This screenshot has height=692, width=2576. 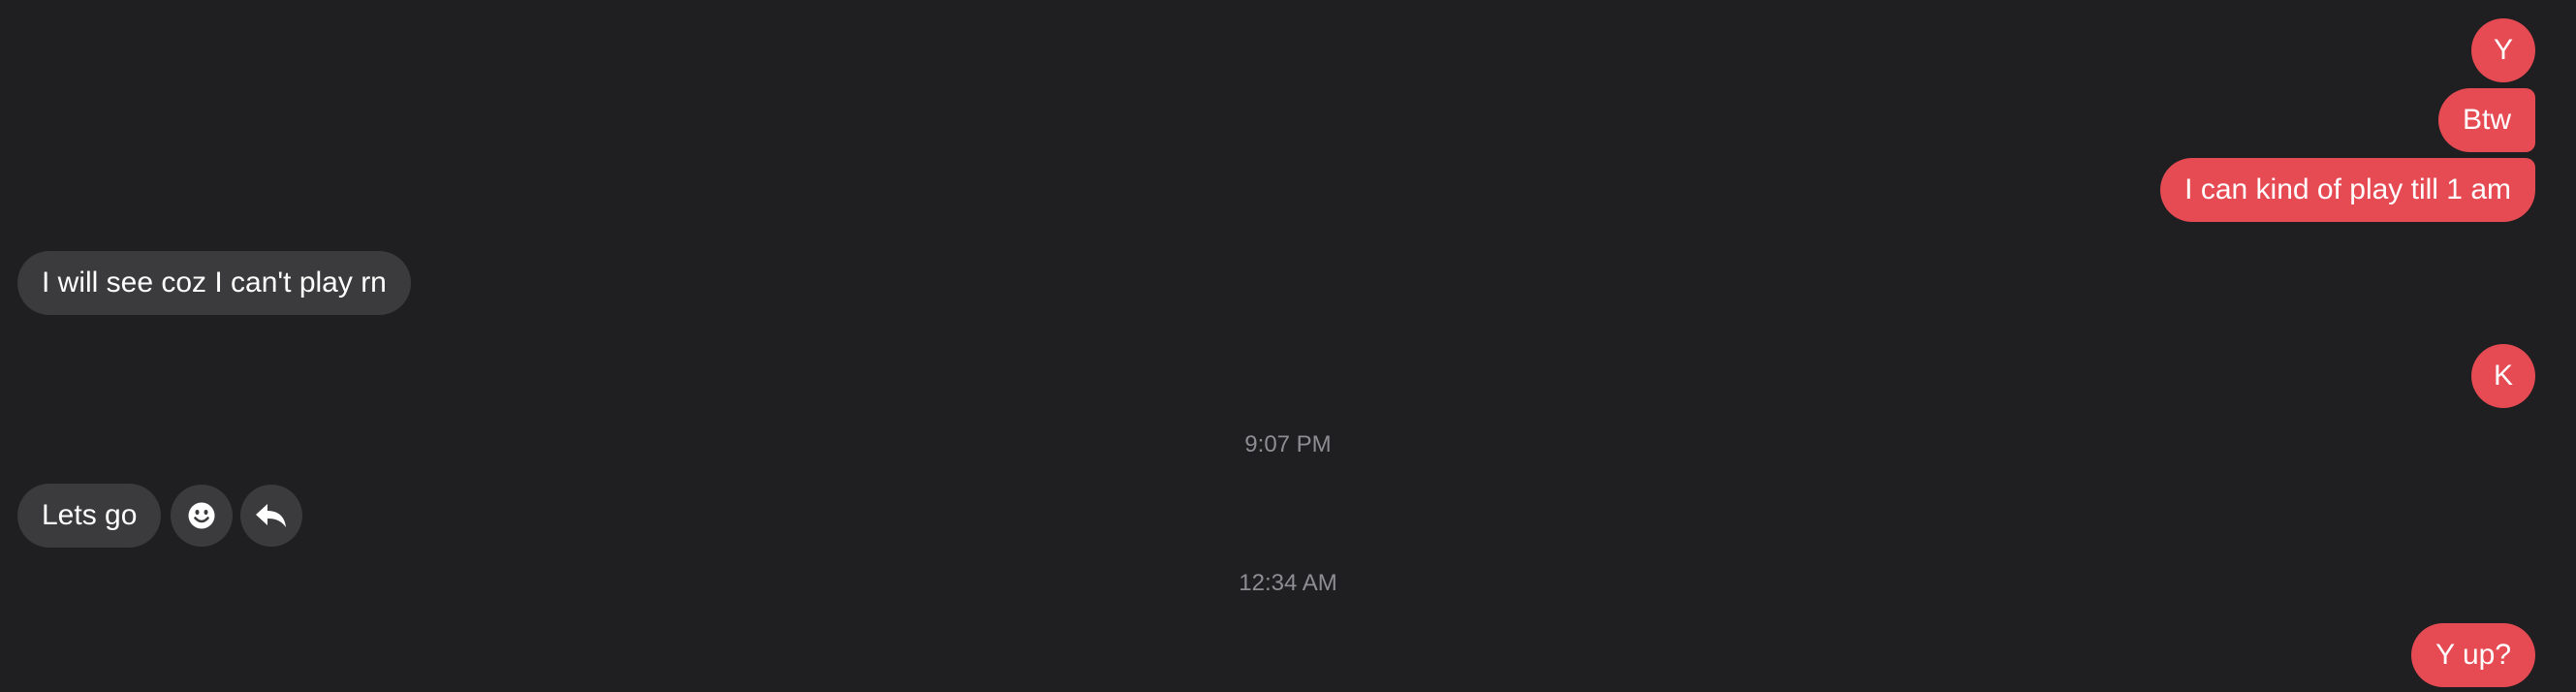 I want to click on react-button, so click(x=202, y=516).